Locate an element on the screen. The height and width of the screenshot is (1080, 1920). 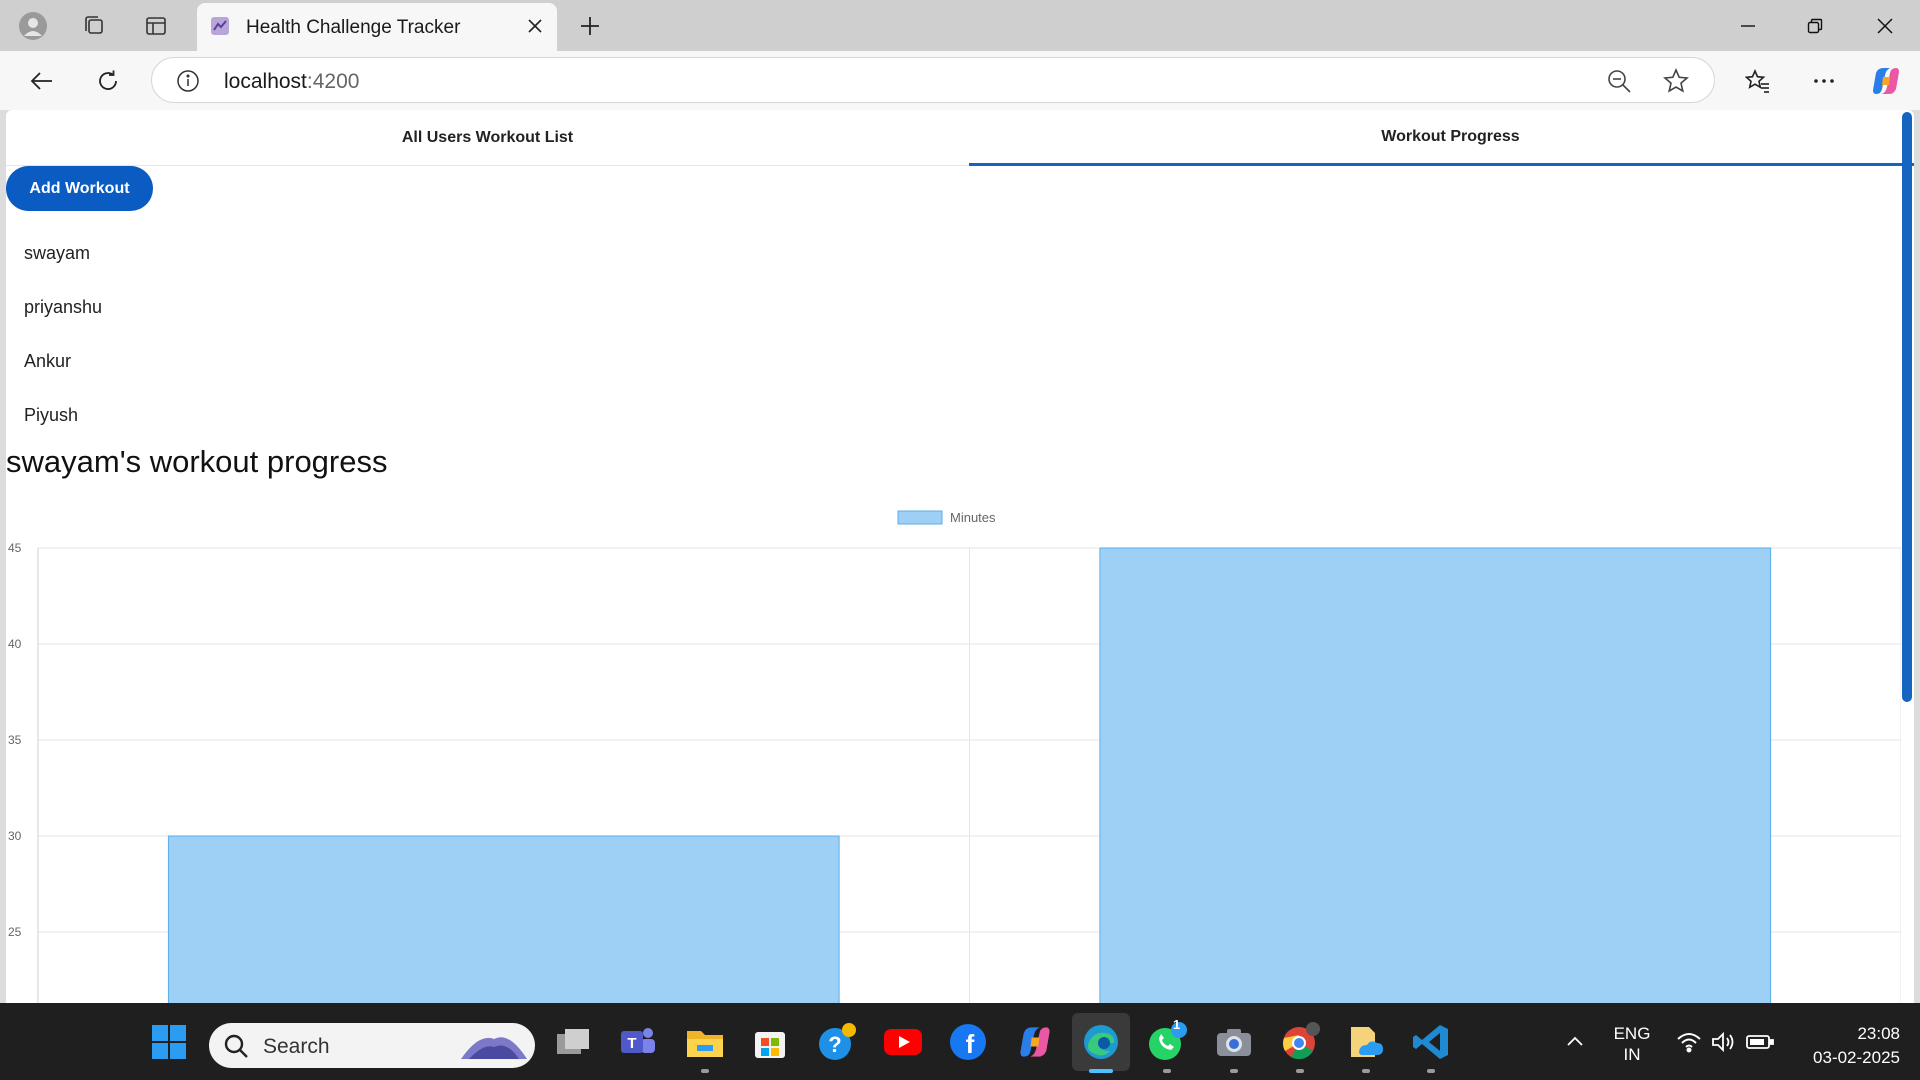
user-item-swayam: swayam is located at coordinates (63, 253).